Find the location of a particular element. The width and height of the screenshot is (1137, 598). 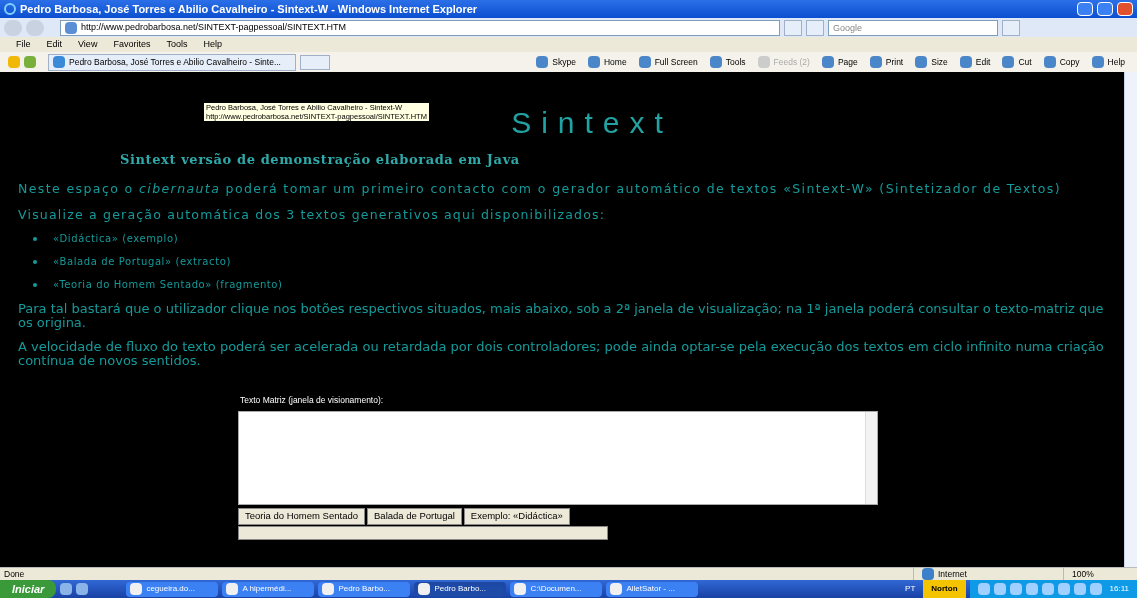

address-field: http://www.pedrobarbosa.net/SINTEXT-pagpessoal/SINTEXT.HTM is located at coordinates (420, 27).